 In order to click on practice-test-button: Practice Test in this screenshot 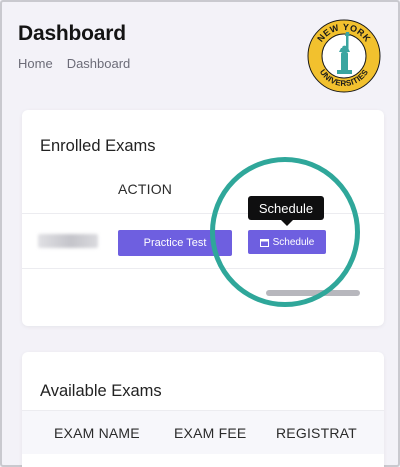, I will do `click(175, 243)`.